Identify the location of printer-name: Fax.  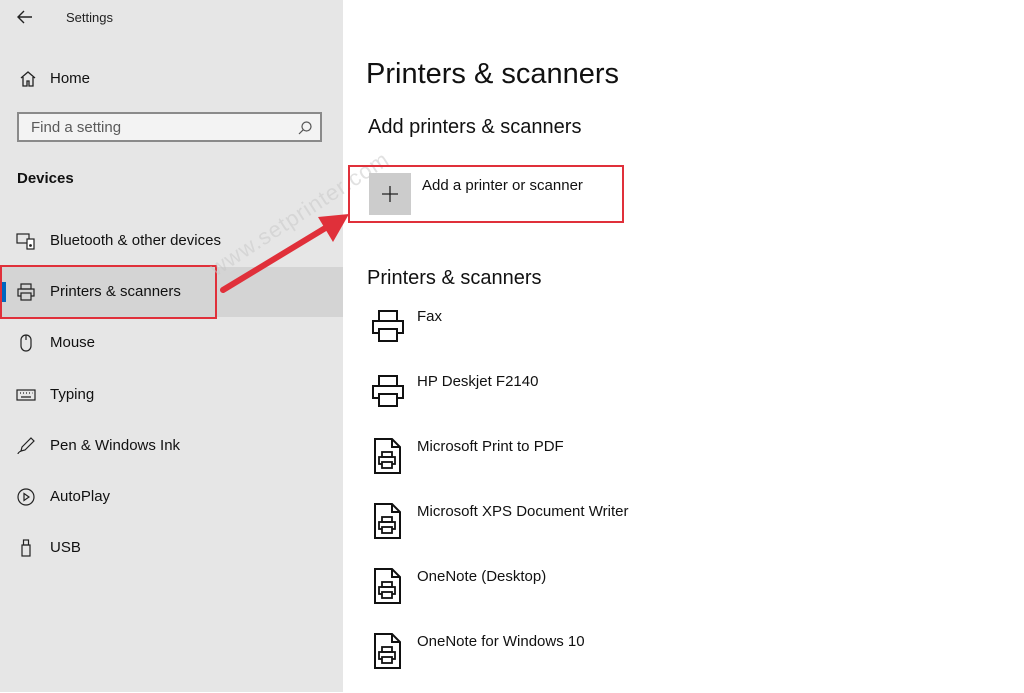
(430, 316).